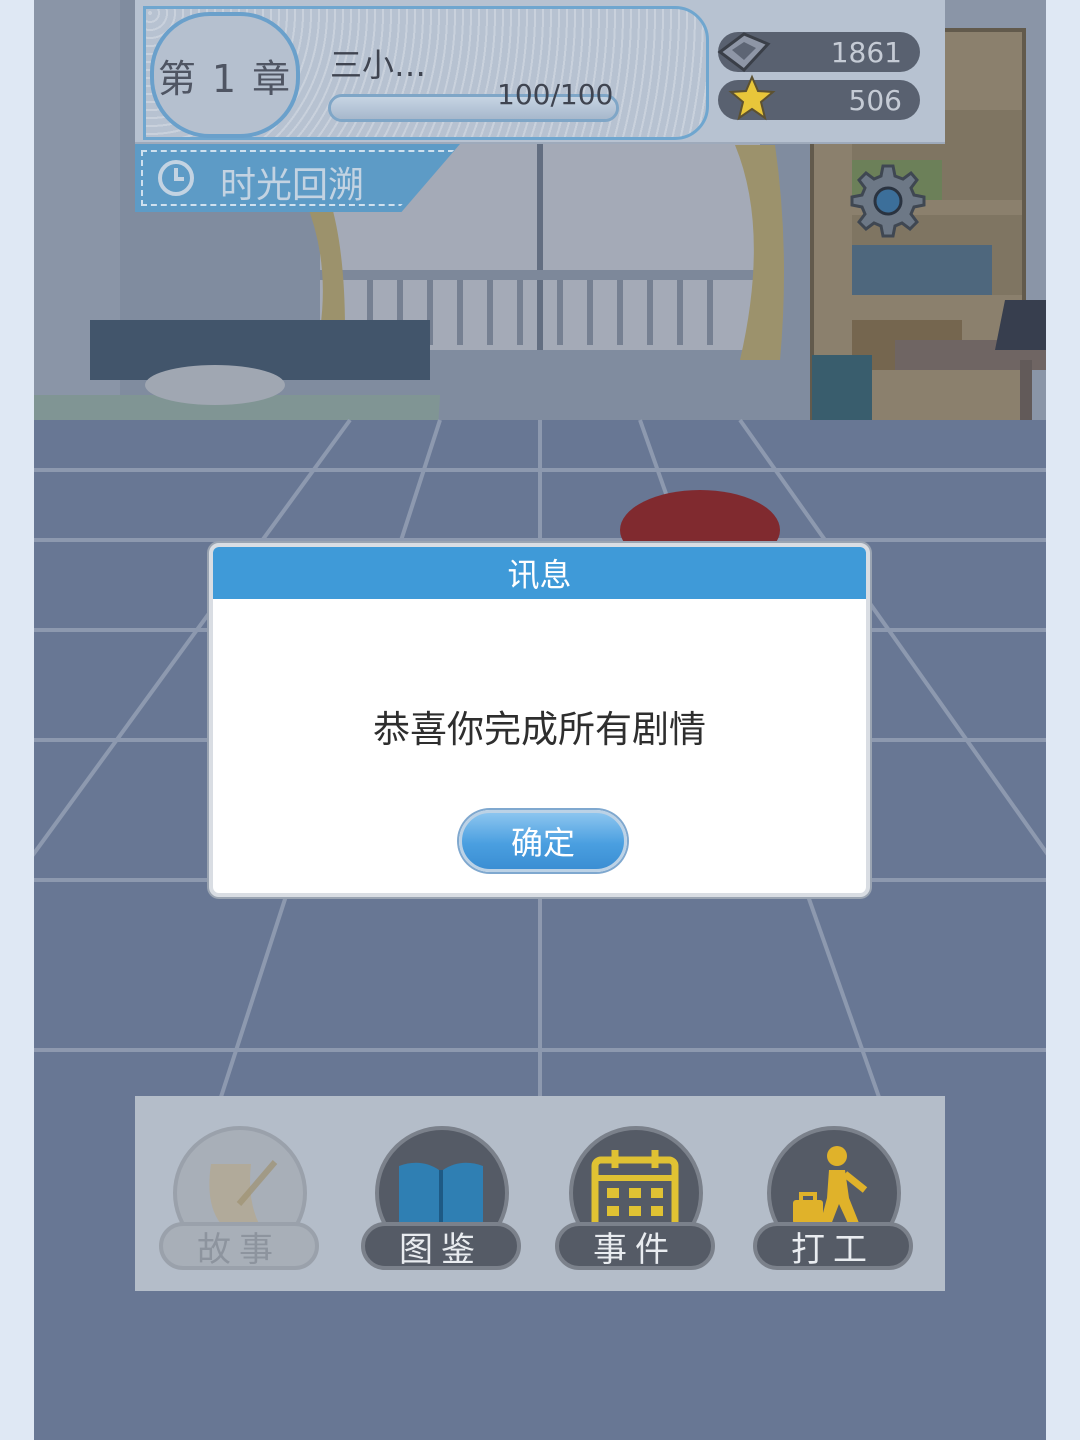 Image resolution: width=1080 pixels, height=1440 pixels. What do you see at coordinates (1063, 720) in the screenshot?
I see `right-border` at bounding box center [1063, 720].